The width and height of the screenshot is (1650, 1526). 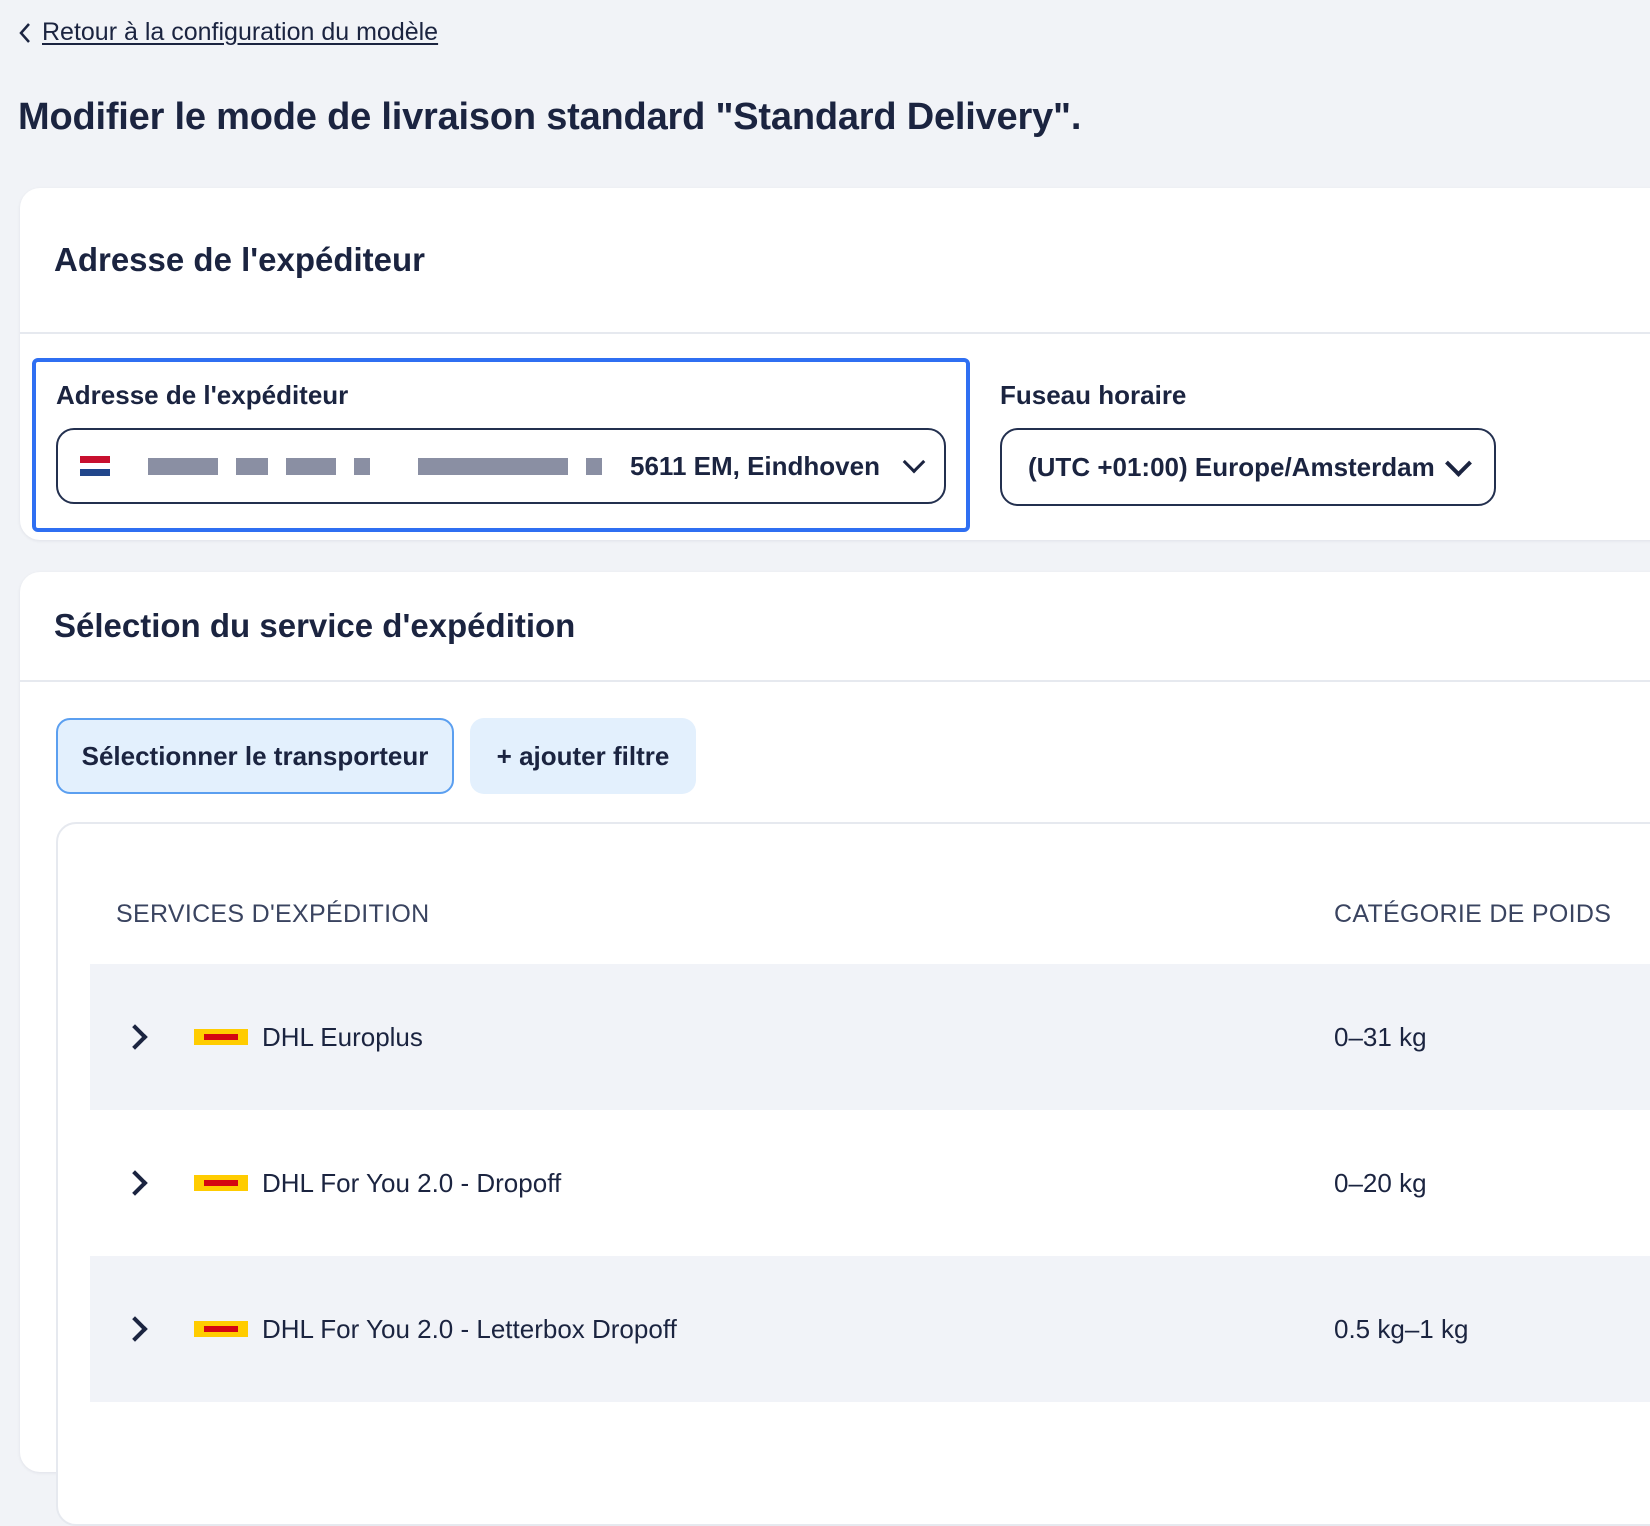 What do you see at coordinates (315, 625) in the screenshot?
I see `service-card-heading: Sélection du service d'expédition` at bounding box center [315, 625].